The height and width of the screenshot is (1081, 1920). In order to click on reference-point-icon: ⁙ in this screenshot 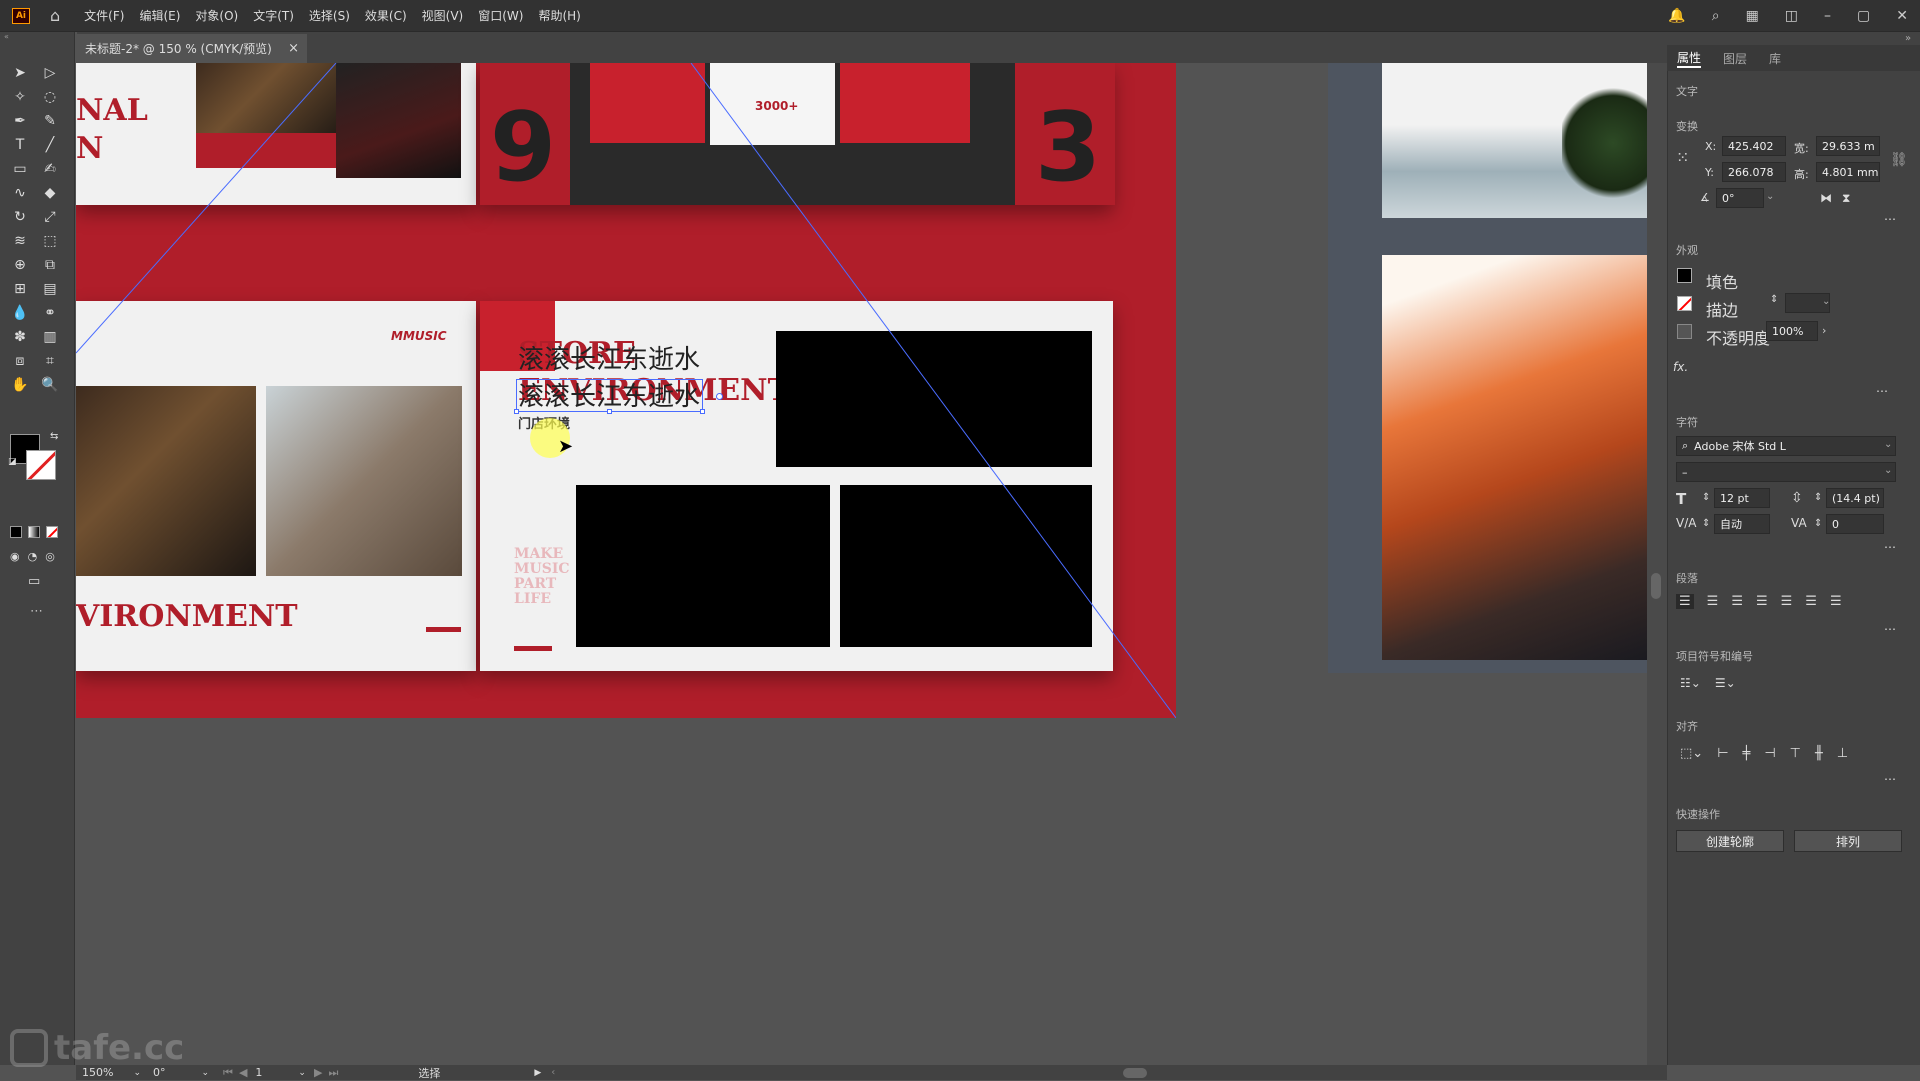, I will do `click(1682, 157)`.